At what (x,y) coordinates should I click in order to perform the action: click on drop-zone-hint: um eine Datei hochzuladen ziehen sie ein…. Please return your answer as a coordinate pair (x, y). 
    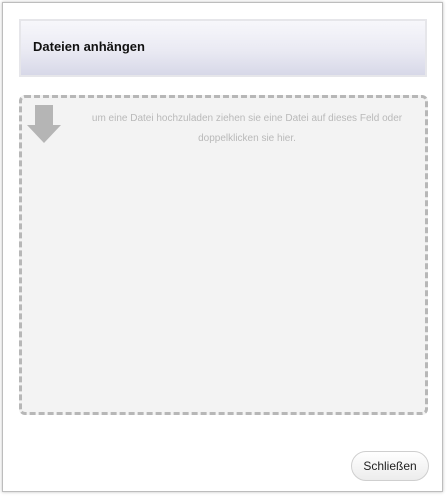
    Looking at the image, I should click on (247, 128).